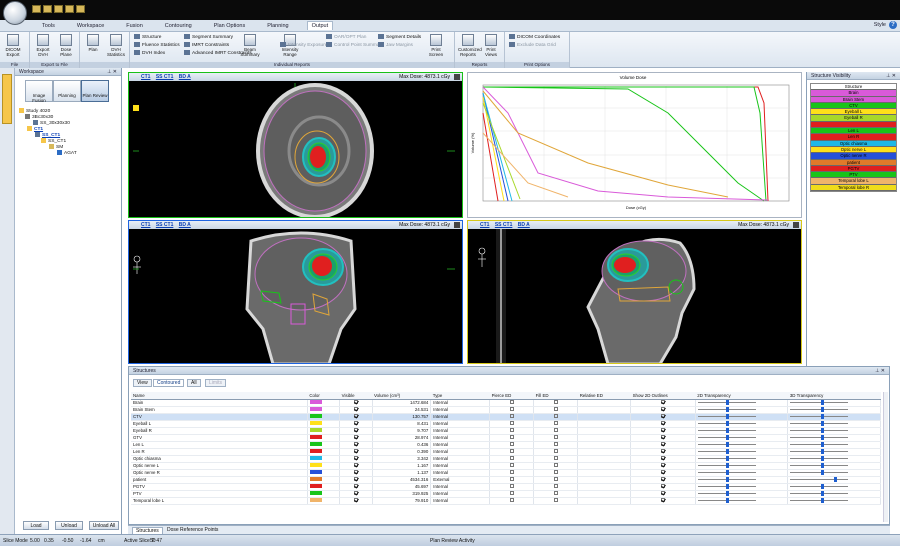 Image resolution: width=900 pixels, height=547 pixels. Describe the element at coordinates (93, 43) in the screenshot. I see `plan-button: Plan` at that location.